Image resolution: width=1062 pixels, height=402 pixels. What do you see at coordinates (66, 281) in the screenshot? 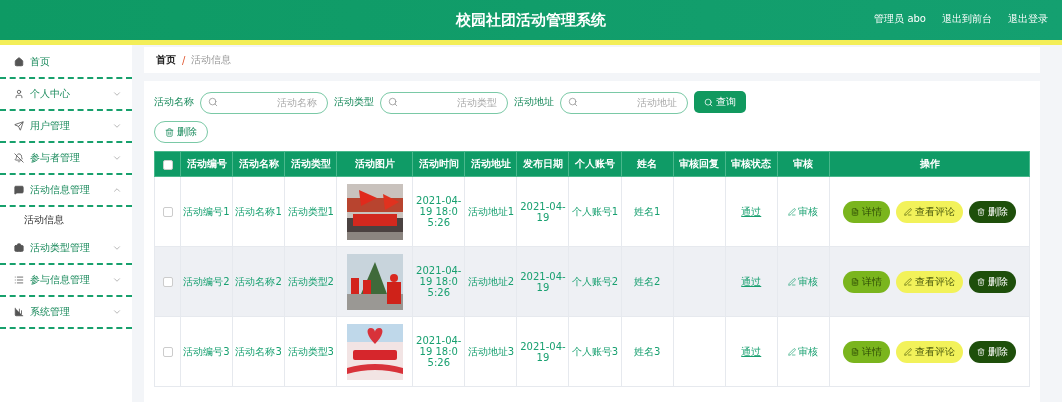
I see `sidebar-item: 参与信息管理` at bounding box center [66, 281].